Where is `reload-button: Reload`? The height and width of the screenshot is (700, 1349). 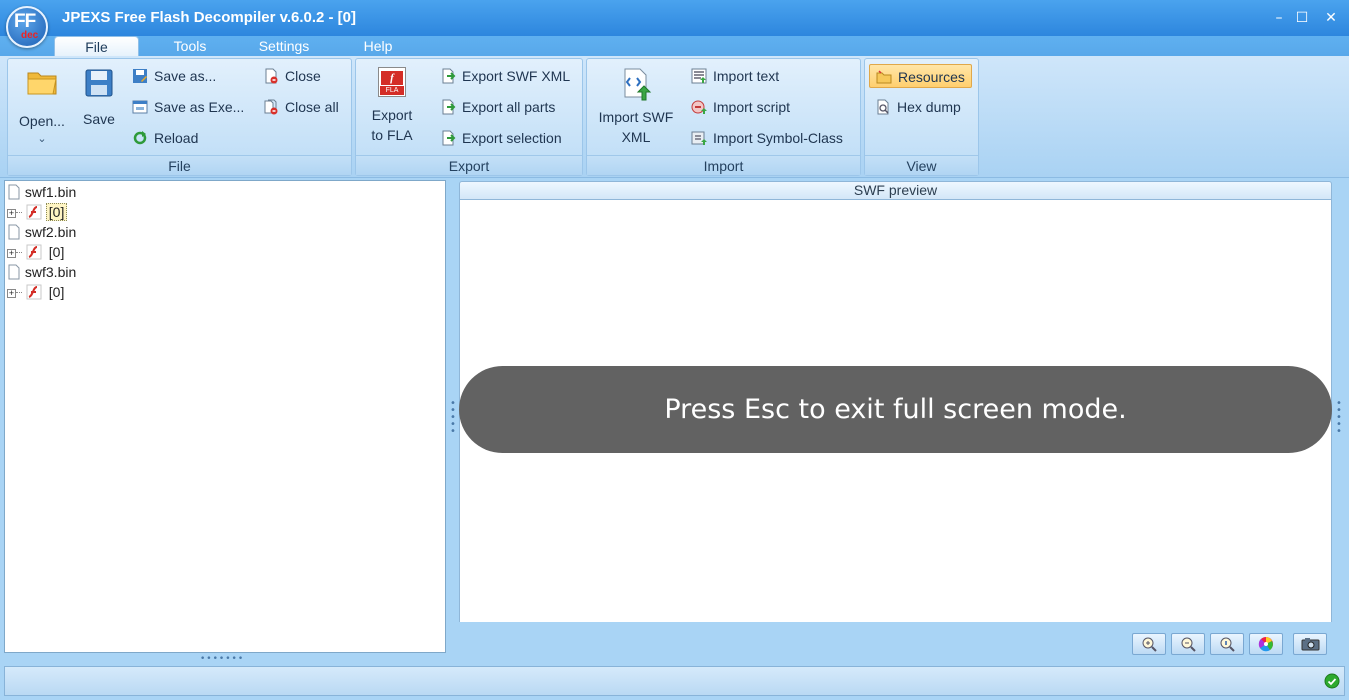 reload-button: Reload is located at coordinates (165, 138).